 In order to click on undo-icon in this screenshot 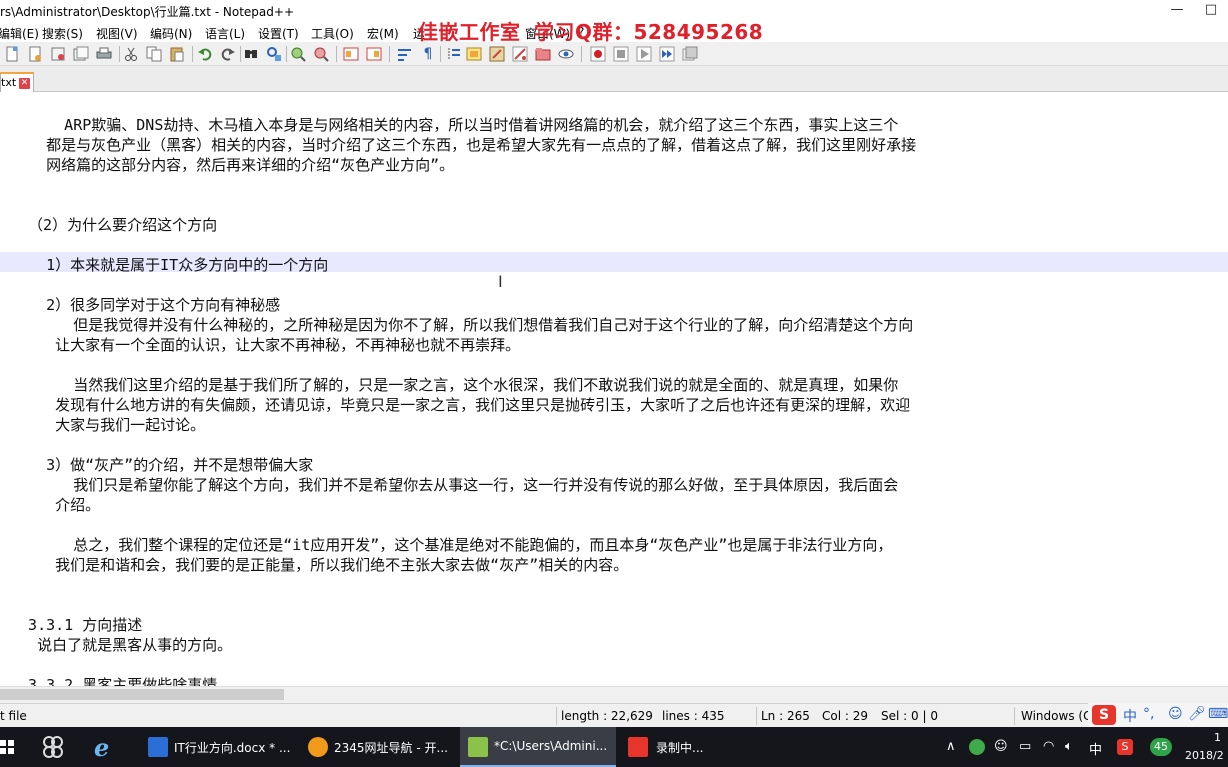, I will do `click(205, 54)`.